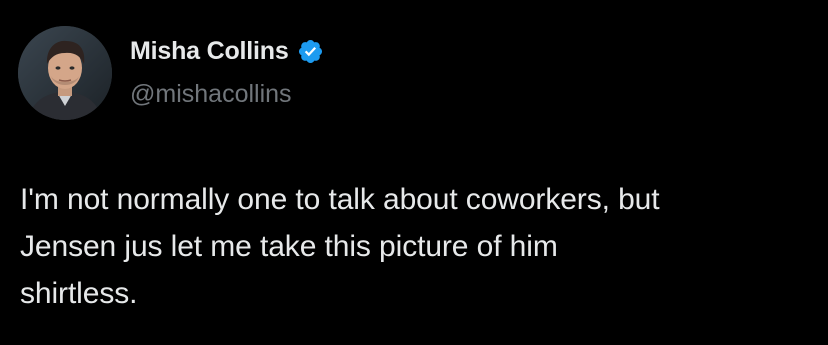 Image resolution: width=828 pixels, height=345 pixels. I want to click on author-avatar, so click(65, 73).